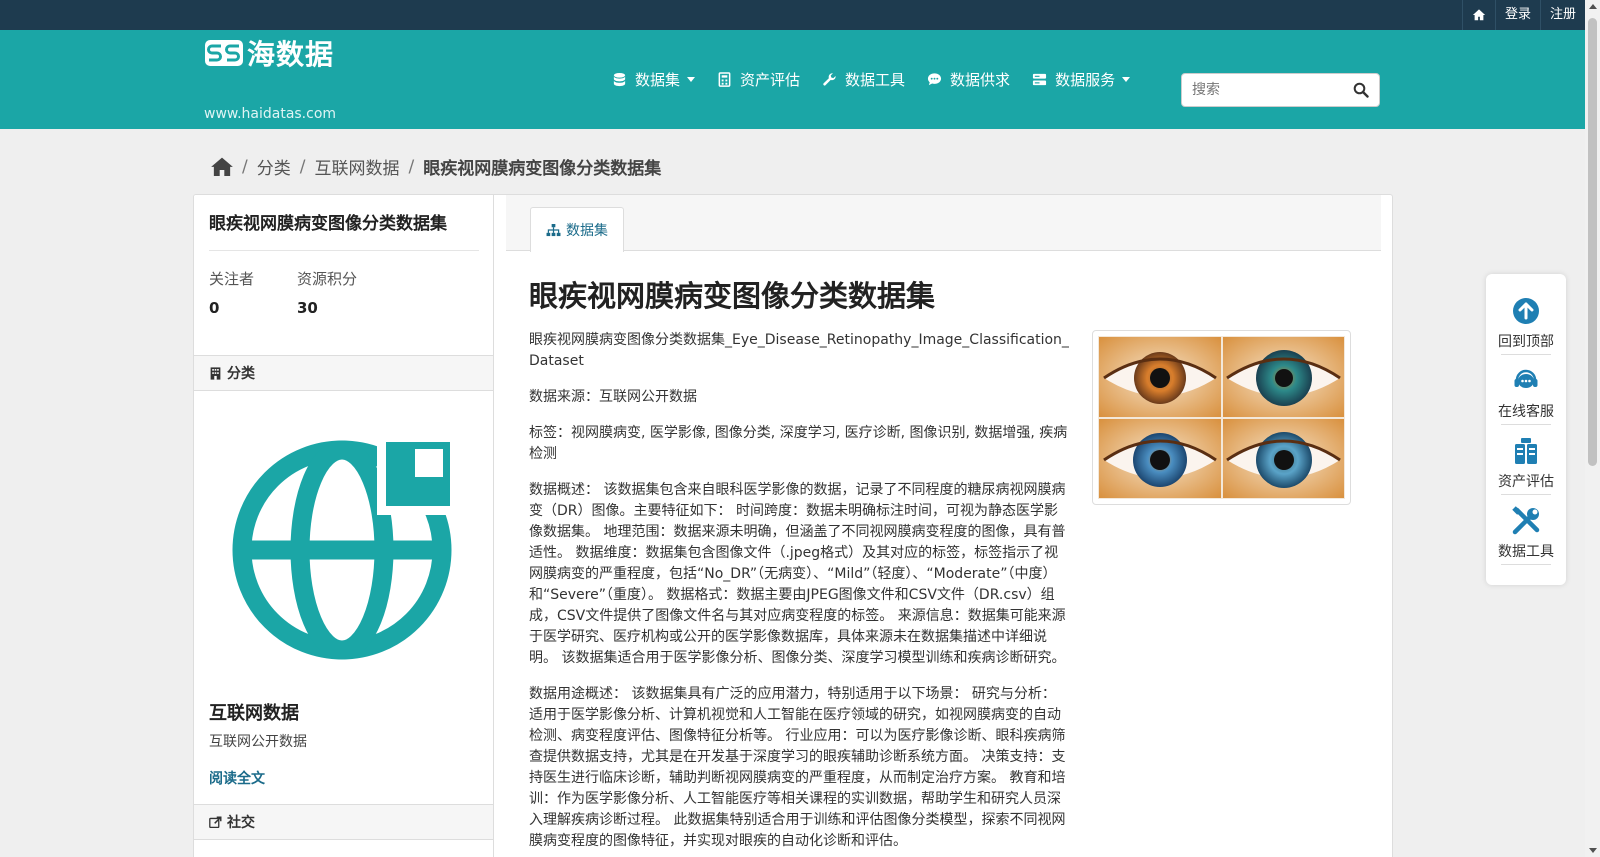  What do you see at coordinates (542, 169) in the screenshot?
I see `breadcrumb-current: 眼疾视网膜病变图像分类数据集` at bounding box center [542, 169].